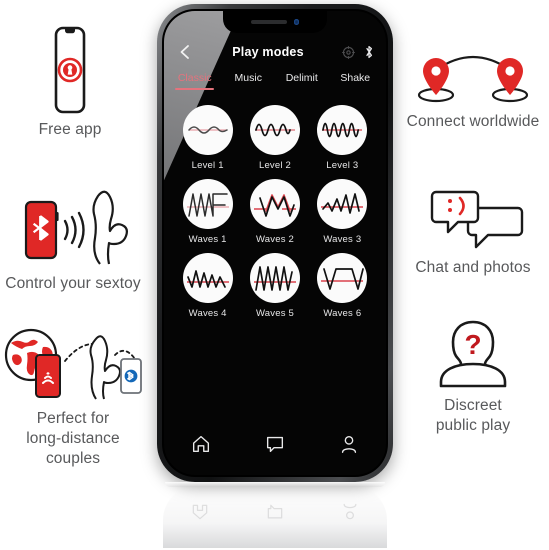  I want to click on bluetooth-icon, so click(369, 52).